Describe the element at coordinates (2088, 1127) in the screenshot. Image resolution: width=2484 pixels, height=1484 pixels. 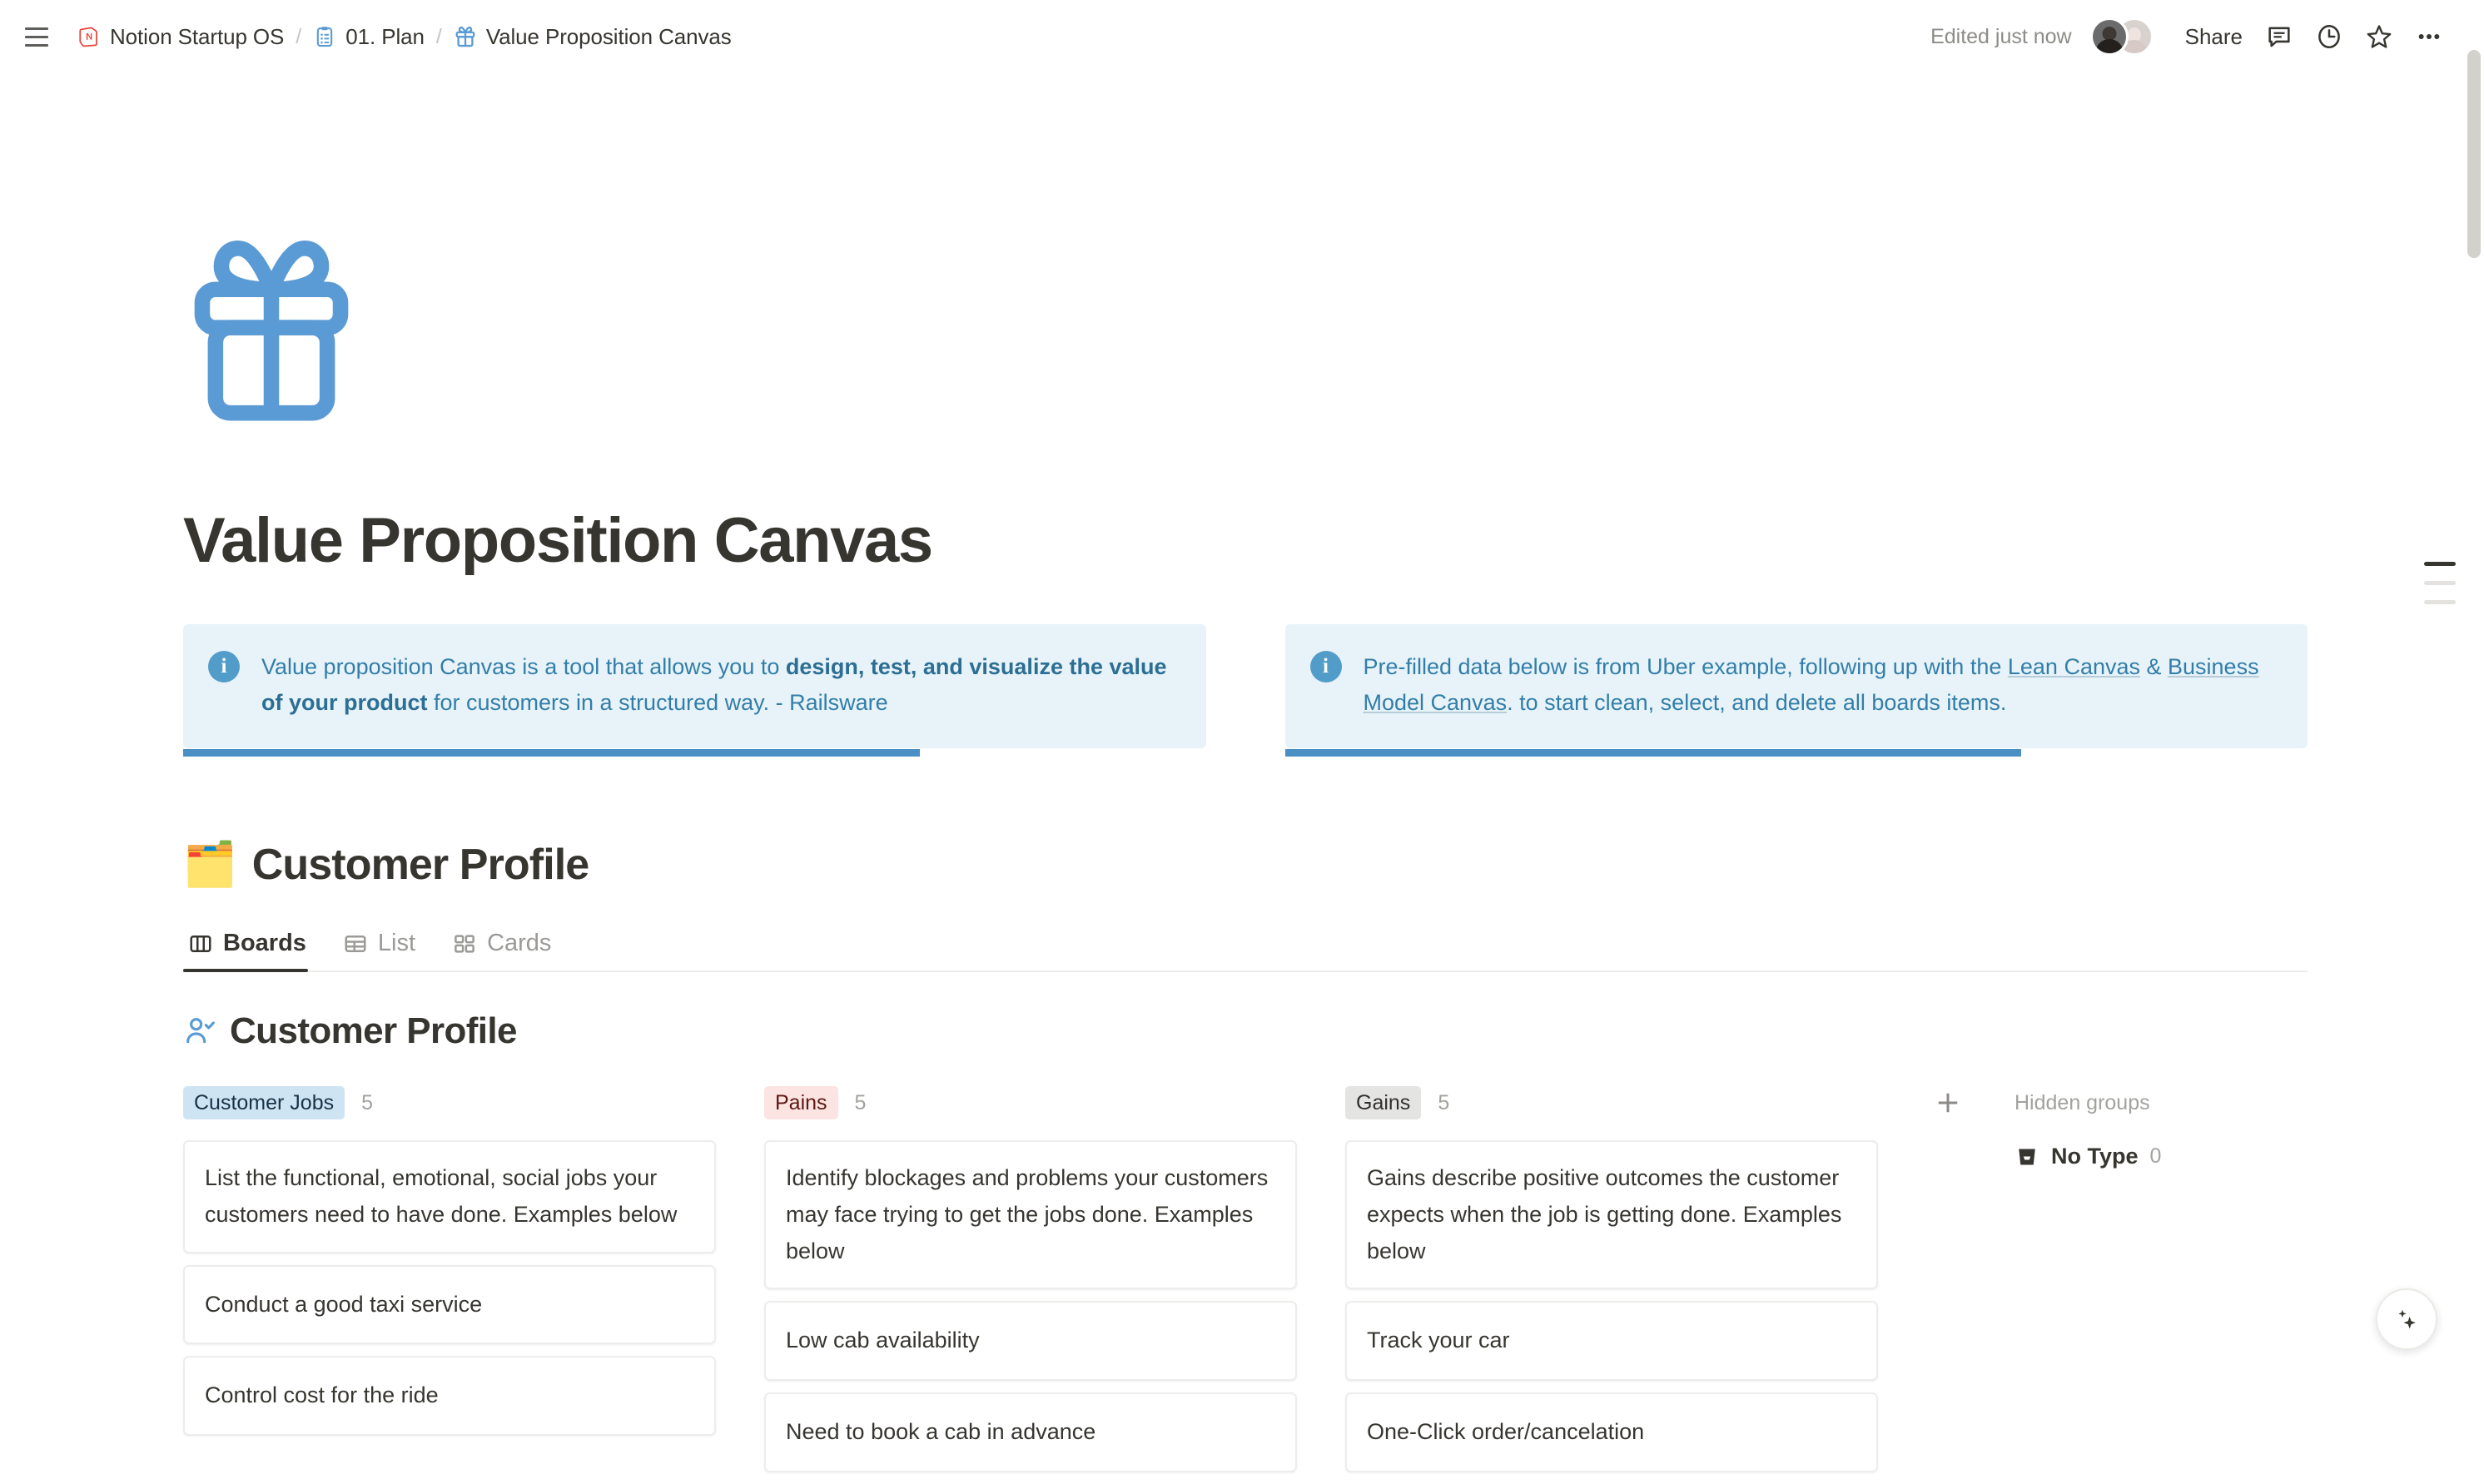
I see `hidden-groups-panel: Hidden groups No Type 0` at that location.